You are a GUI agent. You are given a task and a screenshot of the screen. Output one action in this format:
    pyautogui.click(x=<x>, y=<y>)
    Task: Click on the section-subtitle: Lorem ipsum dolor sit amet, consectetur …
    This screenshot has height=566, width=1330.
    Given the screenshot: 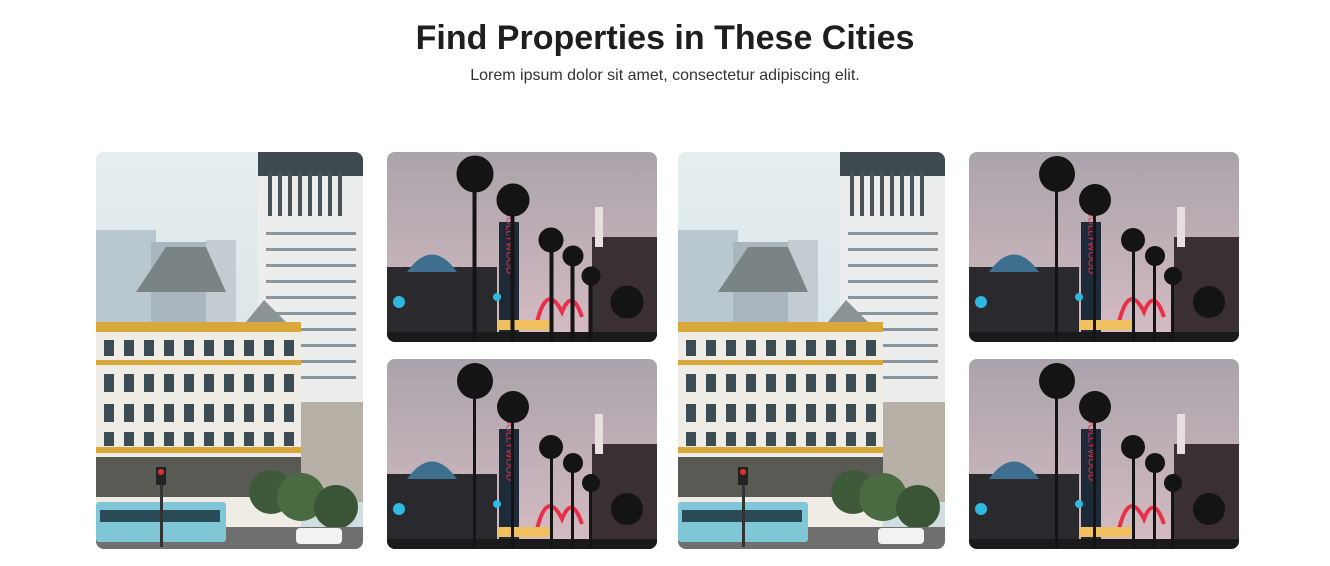 What is the action you would take?
    pyautogui.click(x=665, y=75)
    